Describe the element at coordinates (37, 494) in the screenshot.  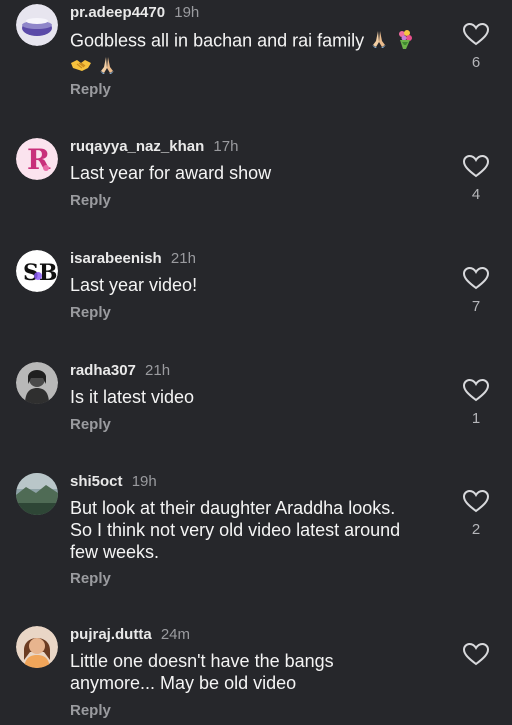
I see `landscape-avatar-icon` at that location.